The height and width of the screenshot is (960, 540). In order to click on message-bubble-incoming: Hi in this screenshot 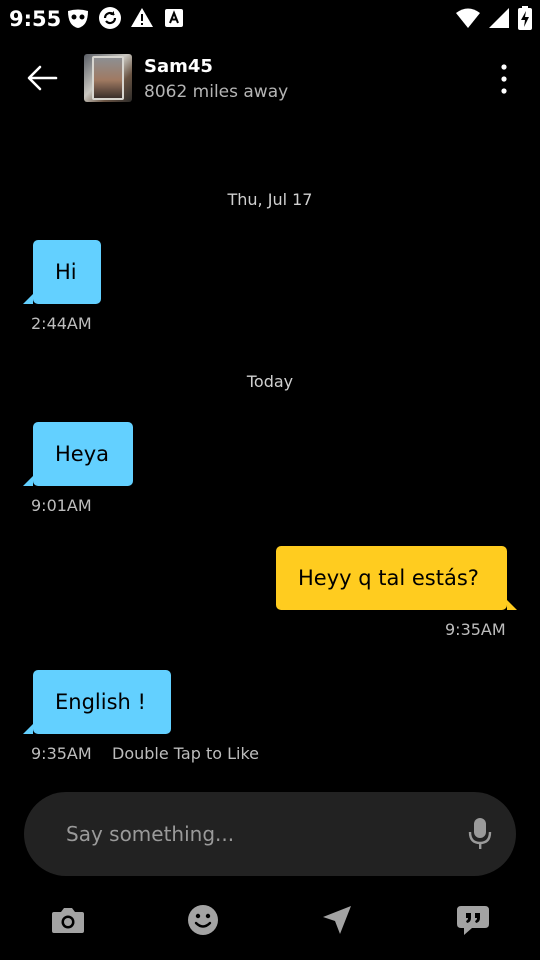, I will do `click(62, 272)`.